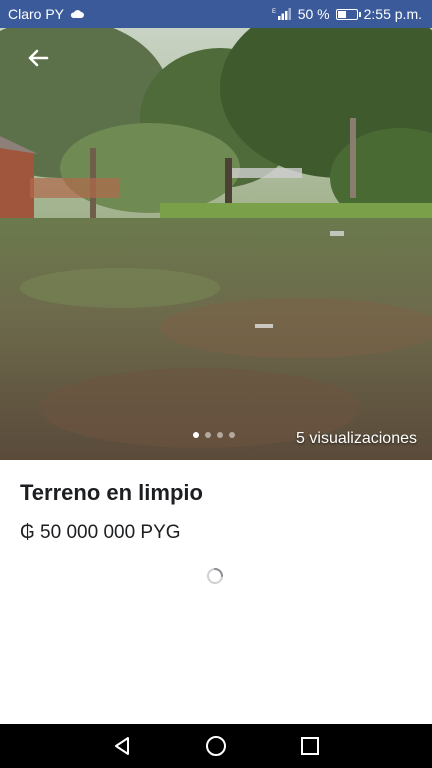  Describe the element at coordinates (392, 14) in the screenshot. I see `clock: 2:55 p.m.` at that location.